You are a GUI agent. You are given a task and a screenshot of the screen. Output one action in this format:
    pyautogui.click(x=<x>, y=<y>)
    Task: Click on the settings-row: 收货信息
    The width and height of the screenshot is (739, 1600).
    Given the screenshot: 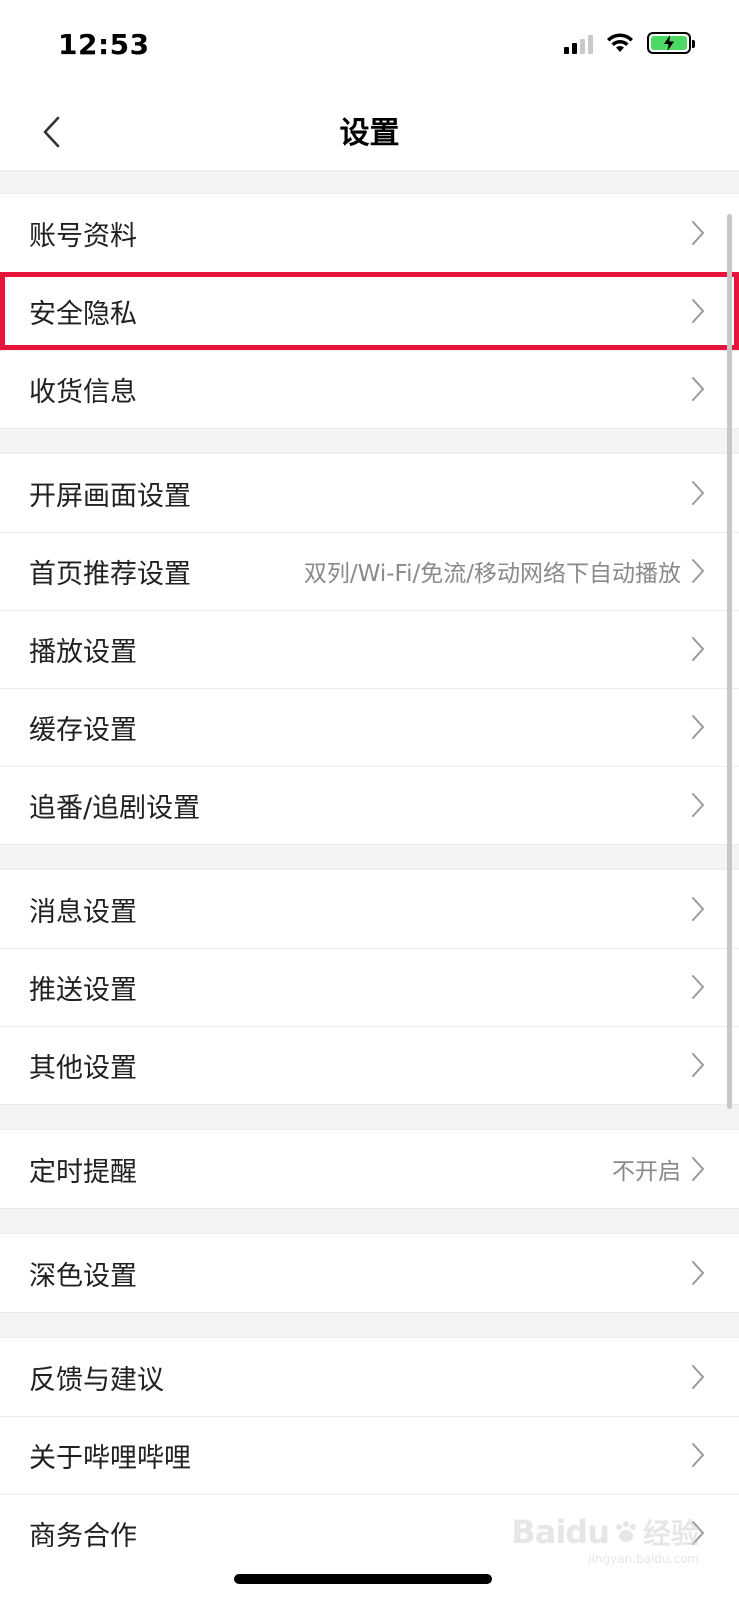 What is the action you would take?
    pyautogui.click(x=369, y=389)
    